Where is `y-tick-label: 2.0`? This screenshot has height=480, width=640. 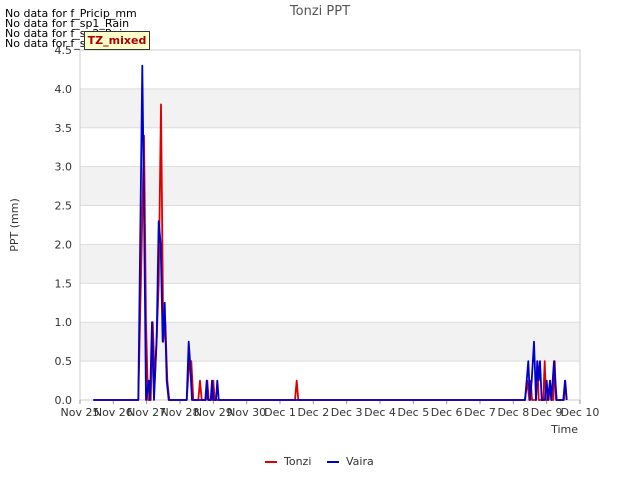
y-tick-label: 2.0 is located at coordinates (64, 244).